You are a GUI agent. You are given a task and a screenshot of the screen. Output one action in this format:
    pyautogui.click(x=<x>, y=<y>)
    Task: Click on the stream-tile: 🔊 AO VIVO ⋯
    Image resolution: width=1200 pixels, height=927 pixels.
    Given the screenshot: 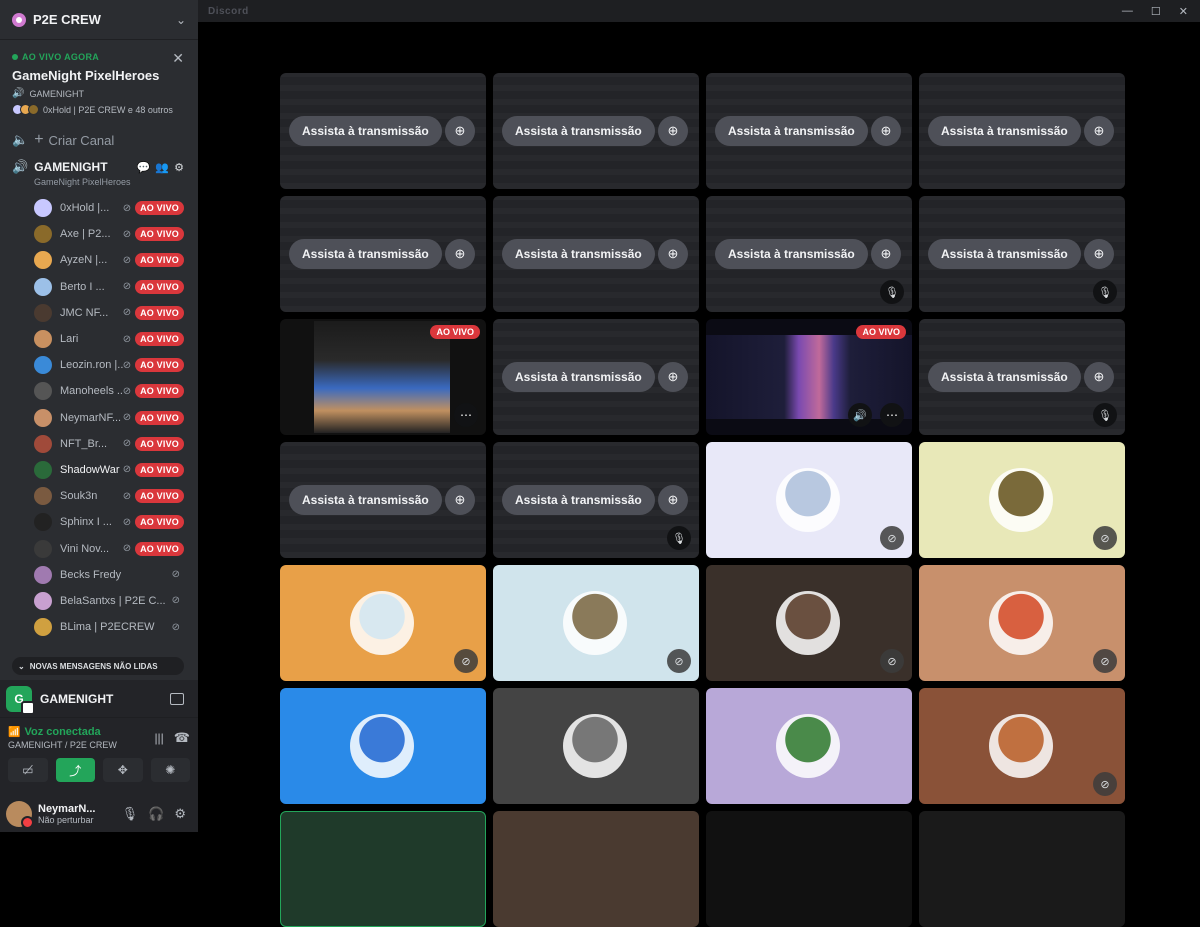 What is the action you would take?
    pyautogui.click(x=809, y=377)
    